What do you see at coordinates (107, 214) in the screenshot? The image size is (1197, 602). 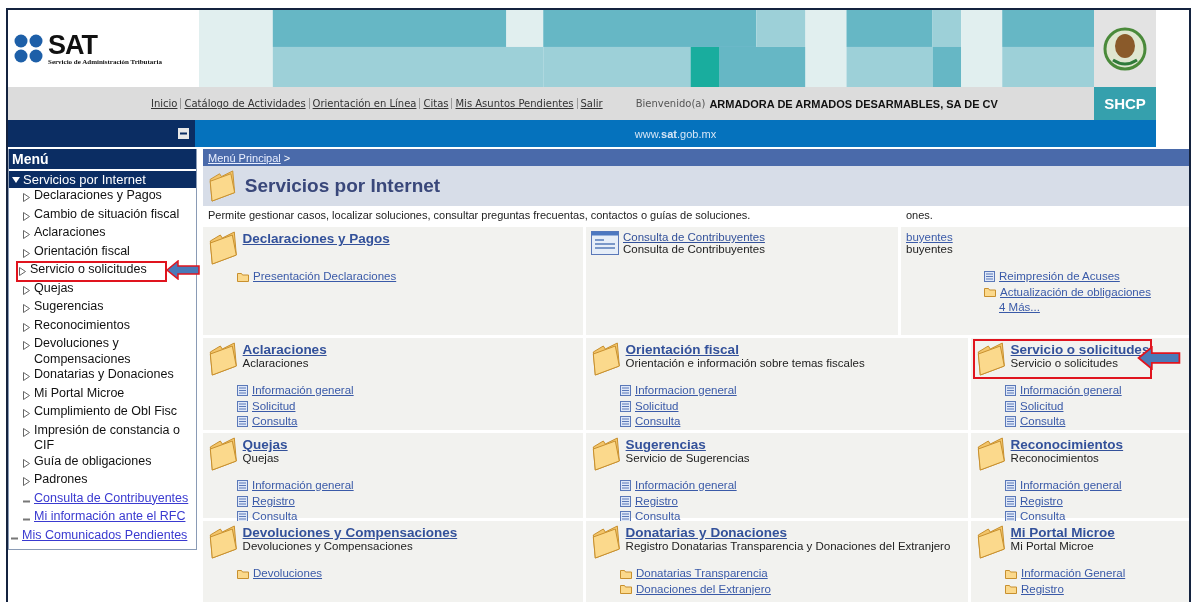 I see `menu-item: Cambio de situación fiscal` at bounding box center [107, 214].